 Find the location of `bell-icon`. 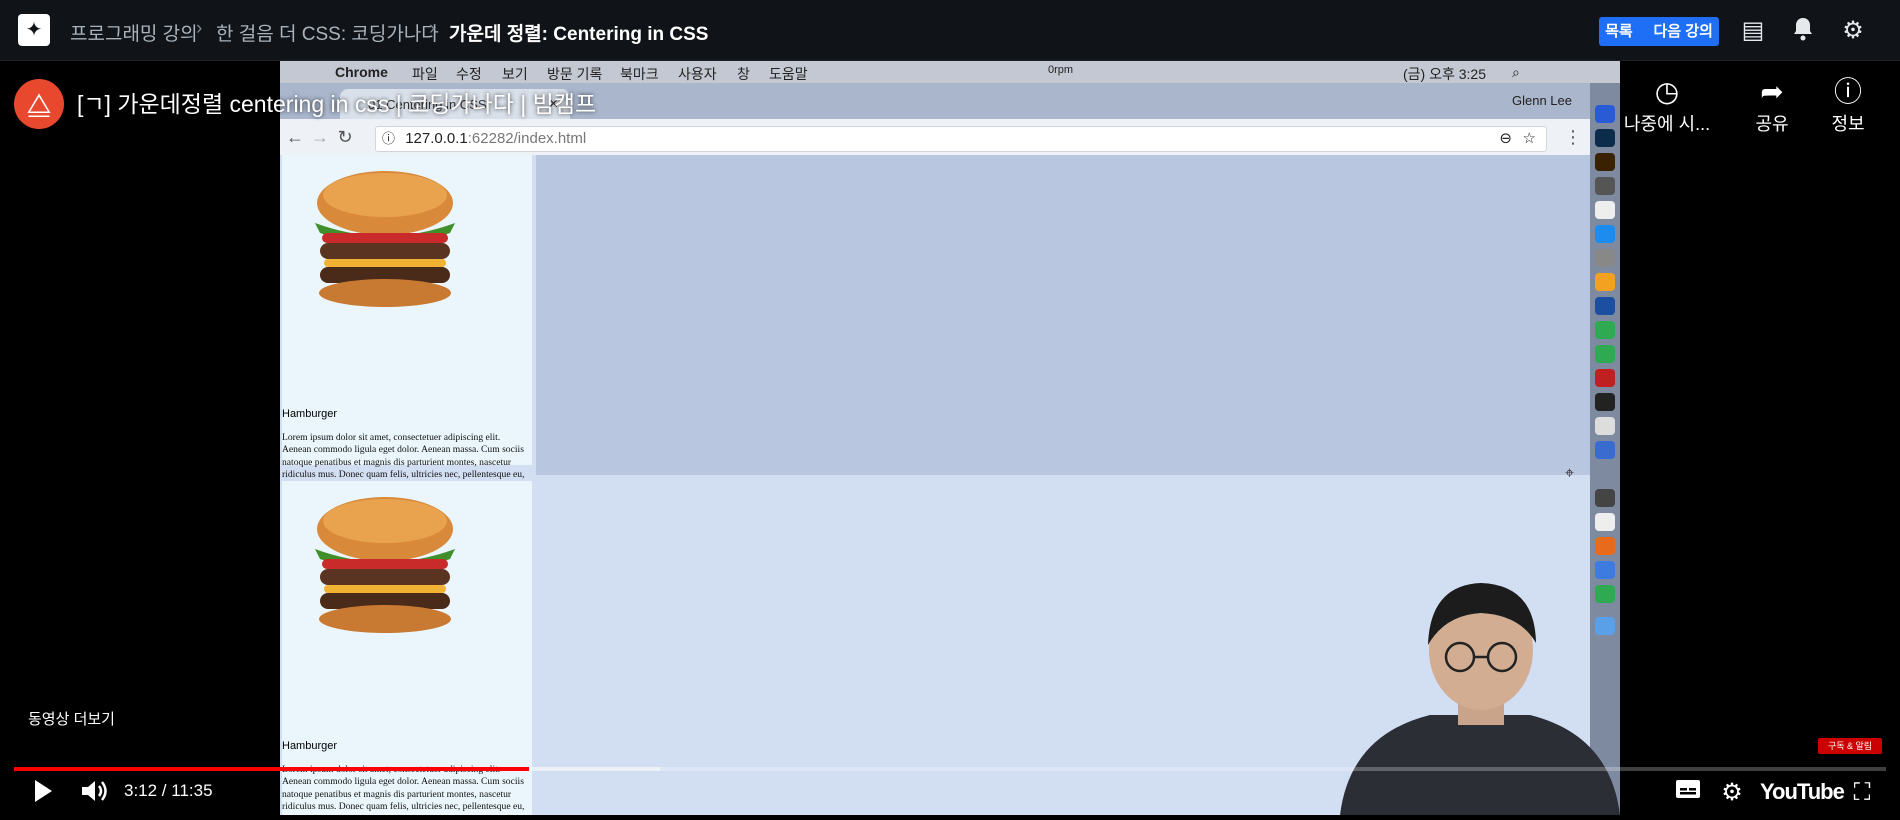

bell-icon is located at coordinates (1803, 31).